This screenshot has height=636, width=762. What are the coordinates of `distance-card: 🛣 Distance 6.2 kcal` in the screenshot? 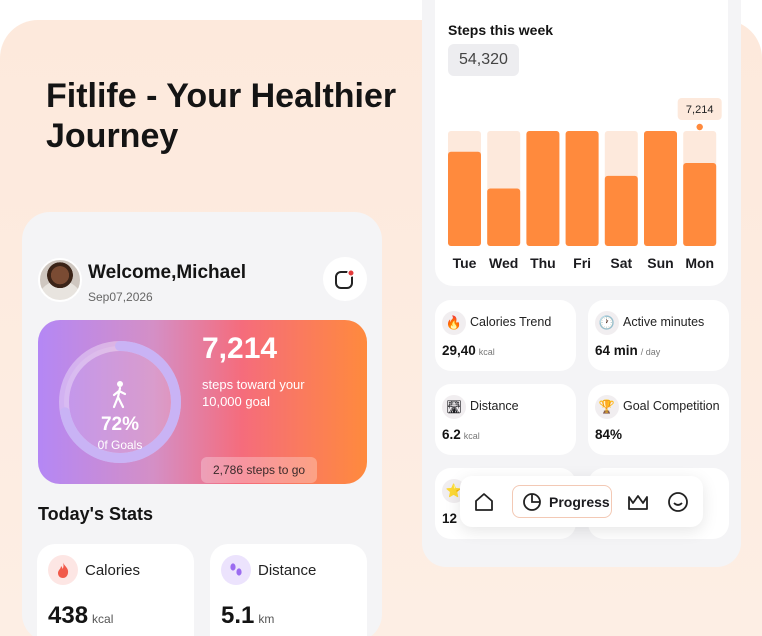 It's located at (505, 419).